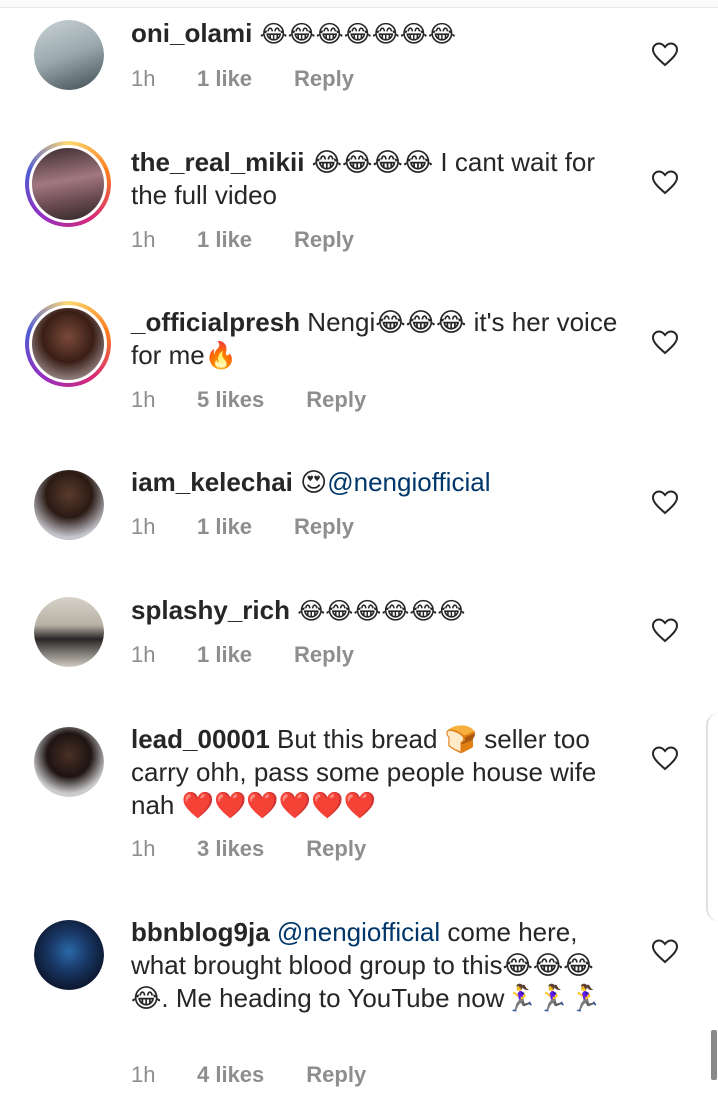 This screenshot has width=718, height=1111. I want to click on comment-username: lead_00001, so click(200, 739).